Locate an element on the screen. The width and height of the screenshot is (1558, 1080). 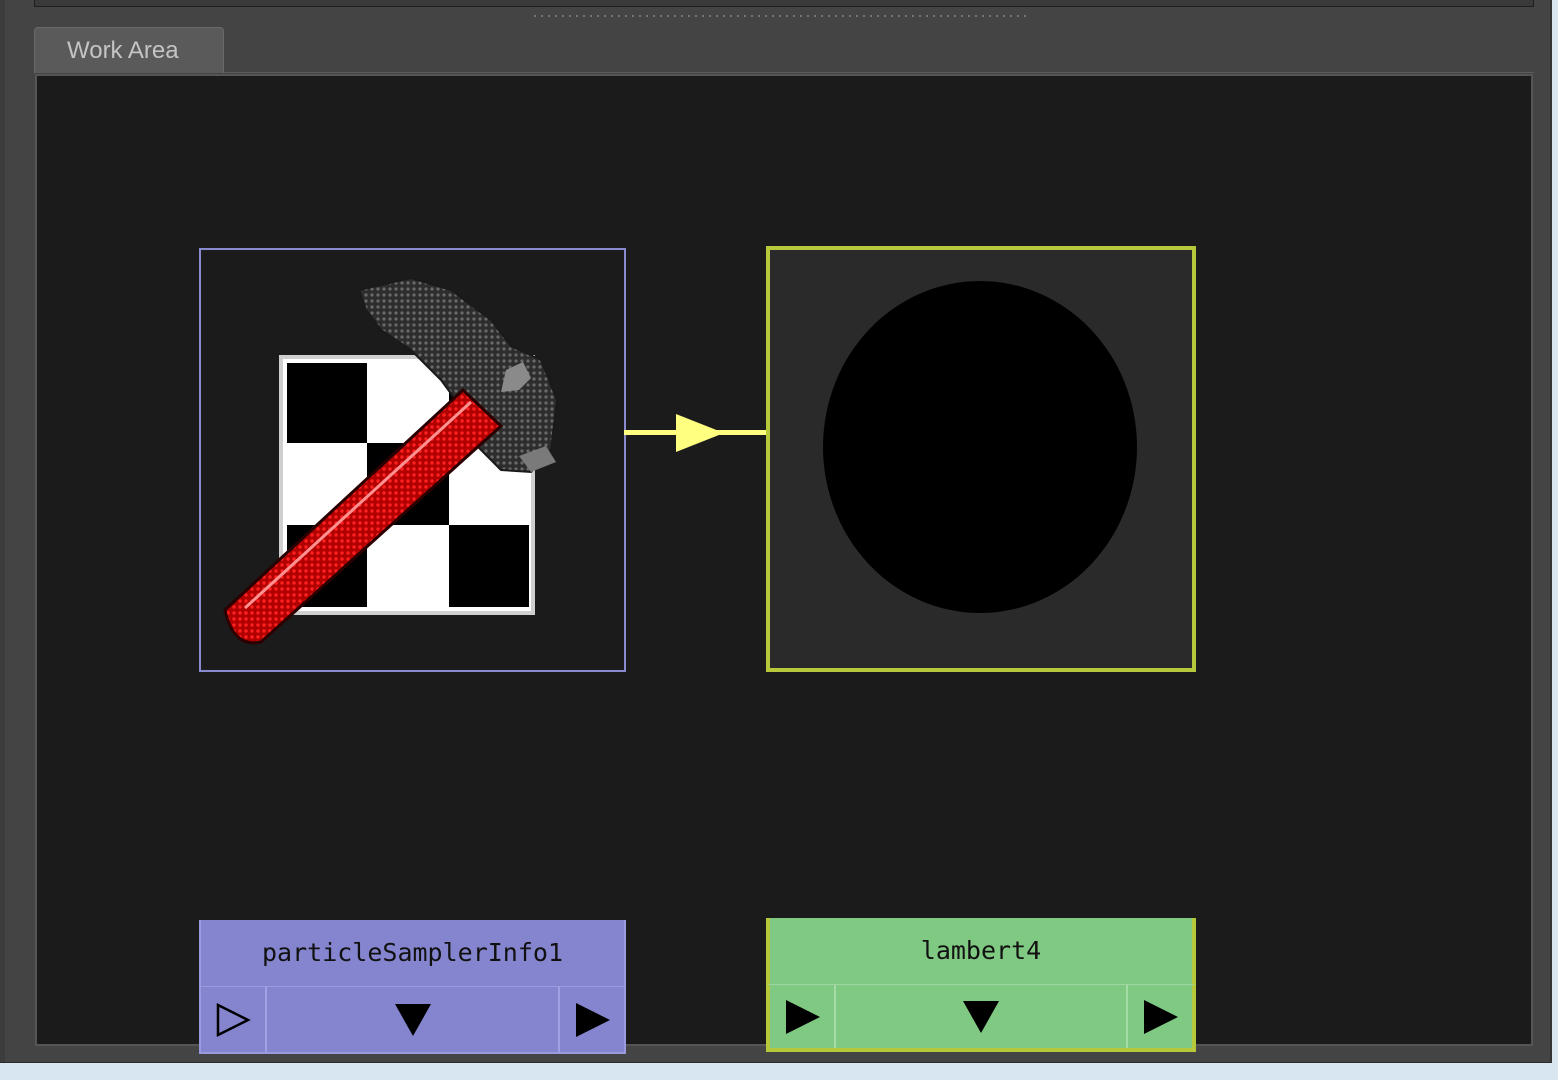
upper-panel-edge is located at coordinates (784, 3).